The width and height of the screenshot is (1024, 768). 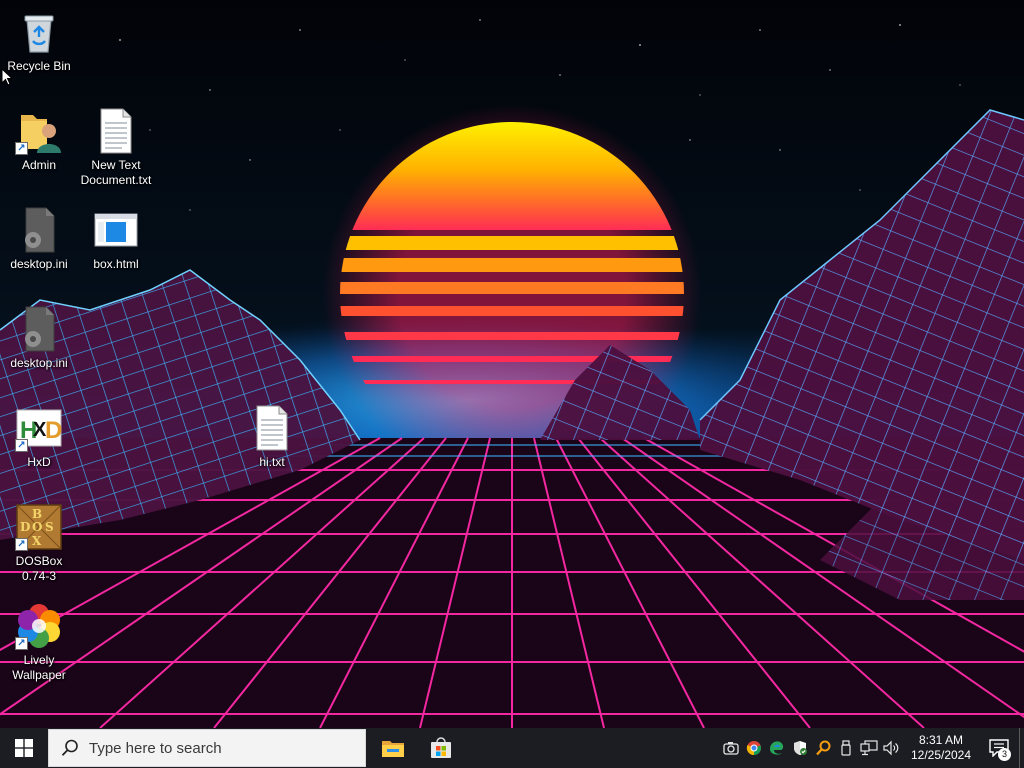 What do you see at coordinates (69, 747) in the screenshot?
I see `search-icon` at bounding box center [69, 747].